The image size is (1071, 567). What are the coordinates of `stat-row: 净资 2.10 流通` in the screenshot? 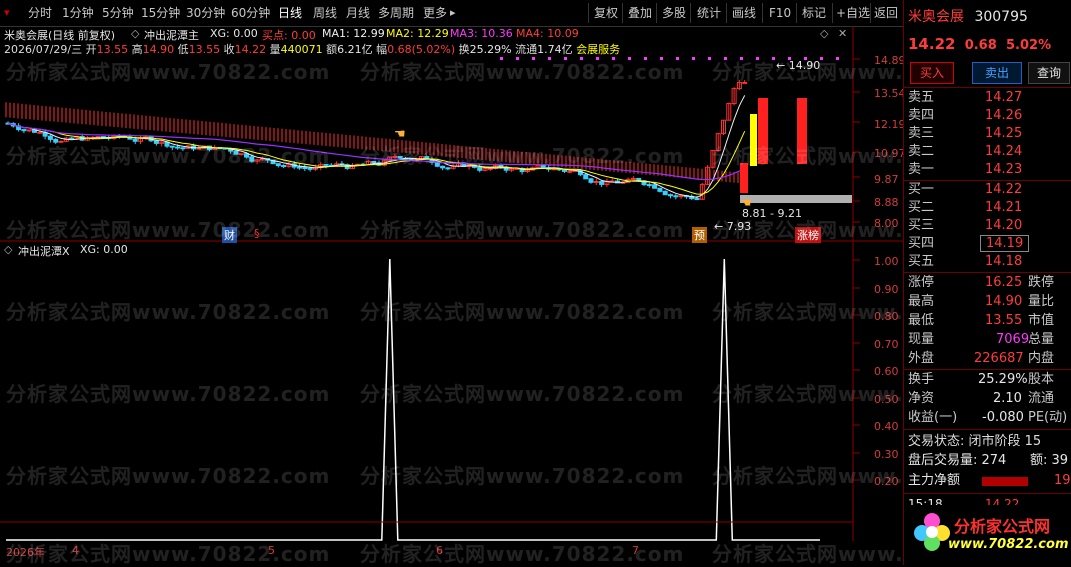 It's located at (981, 398).